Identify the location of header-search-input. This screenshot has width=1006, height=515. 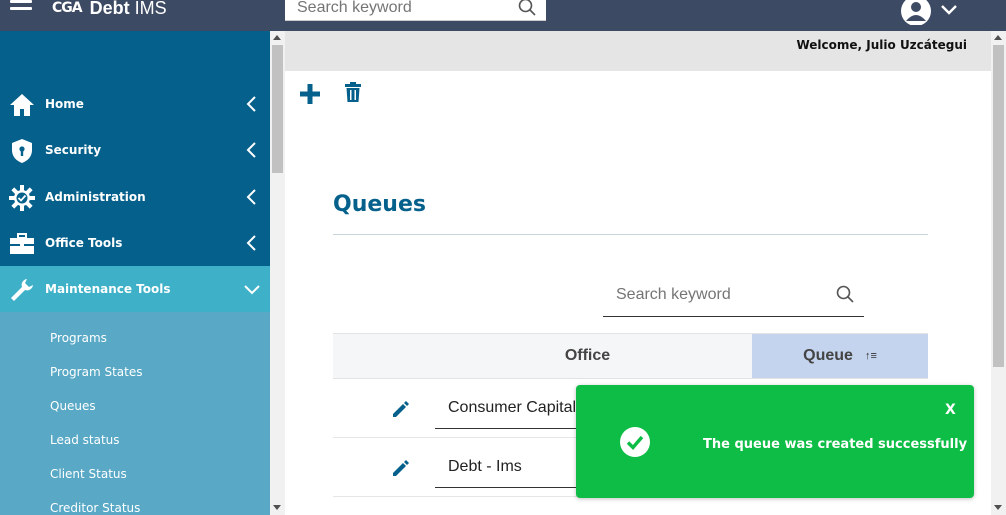
(402, 9).